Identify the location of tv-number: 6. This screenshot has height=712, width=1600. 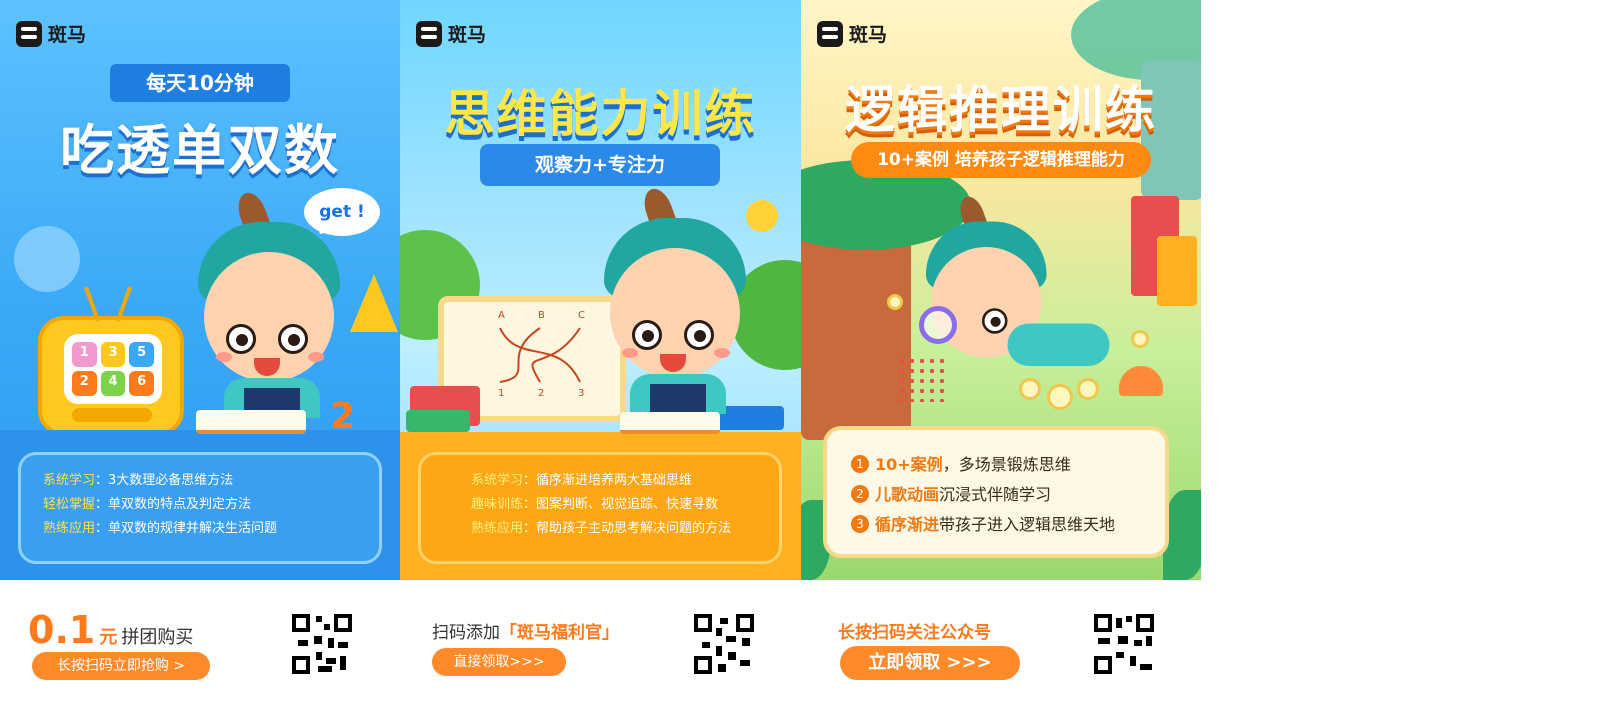
(141, 383).